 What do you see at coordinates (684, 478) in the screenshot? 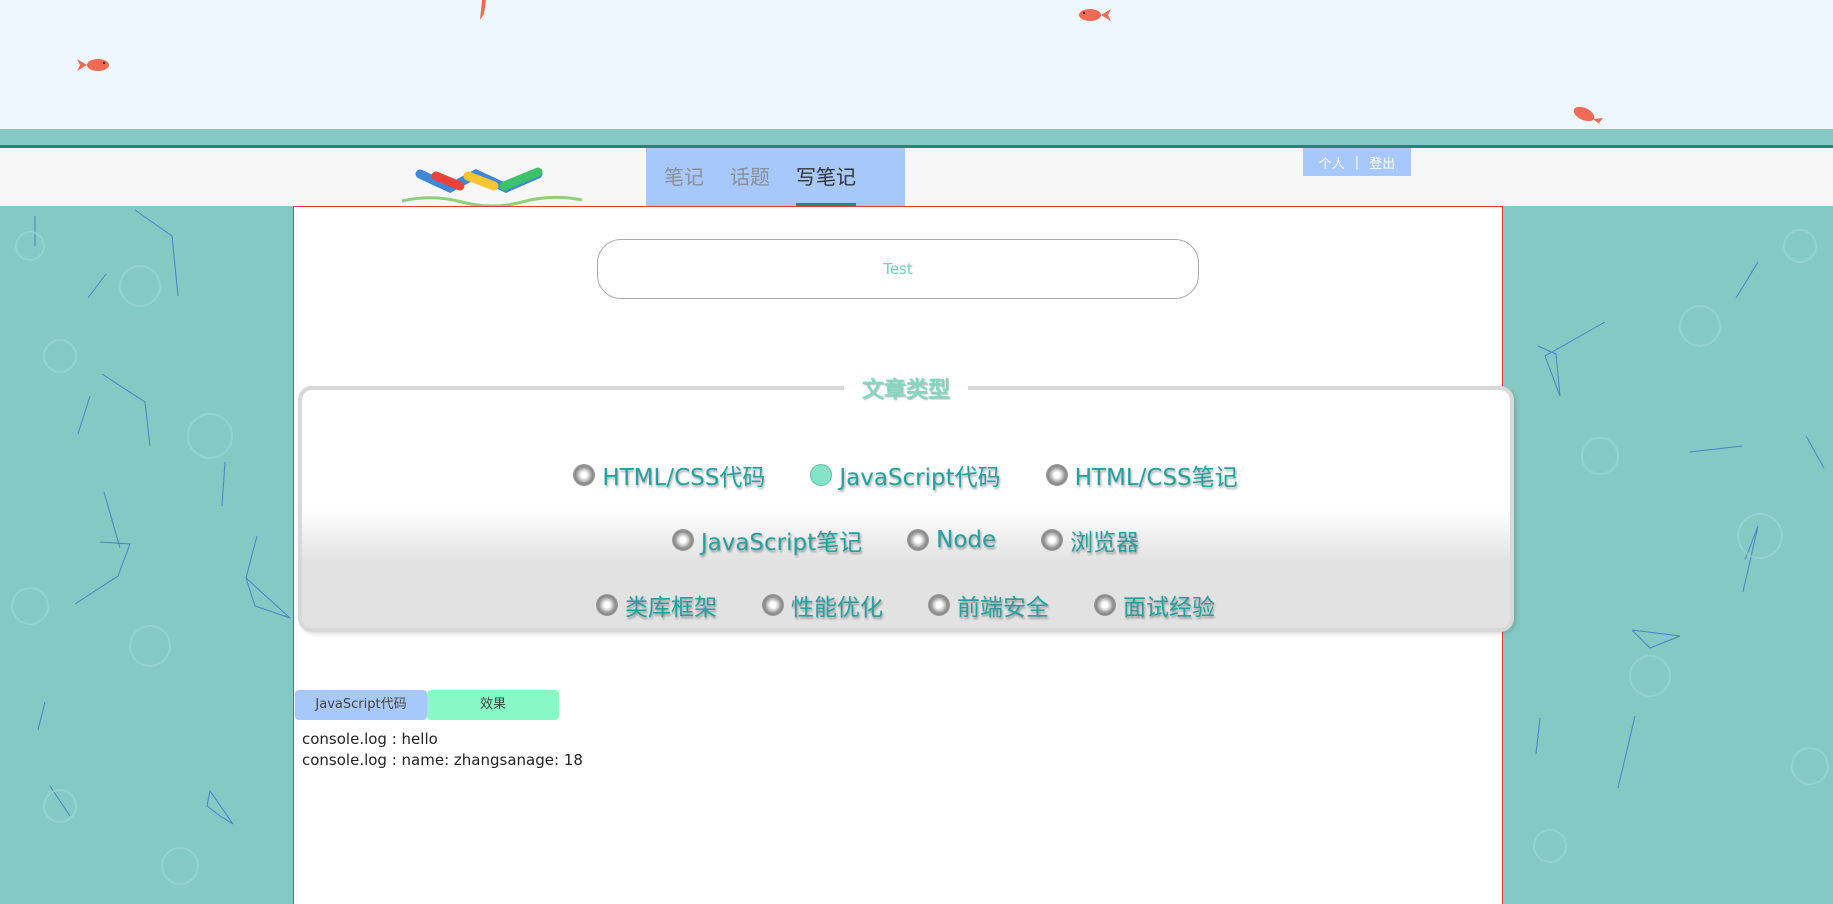
I see `type-option-label: HTML/CSS代码` at bounding box center [684, 478].